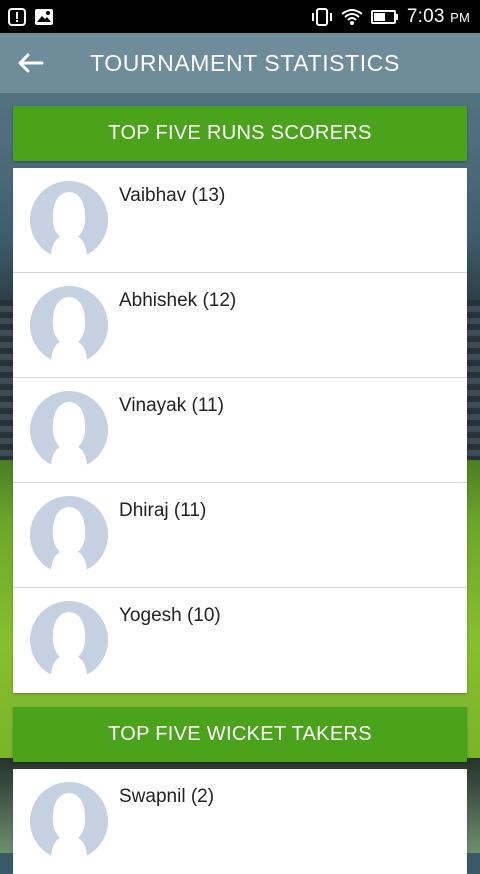  Describe the element at coordinates (172, 195) in the screenshot. I see `player-name: Vaibhav (13)` at that location.